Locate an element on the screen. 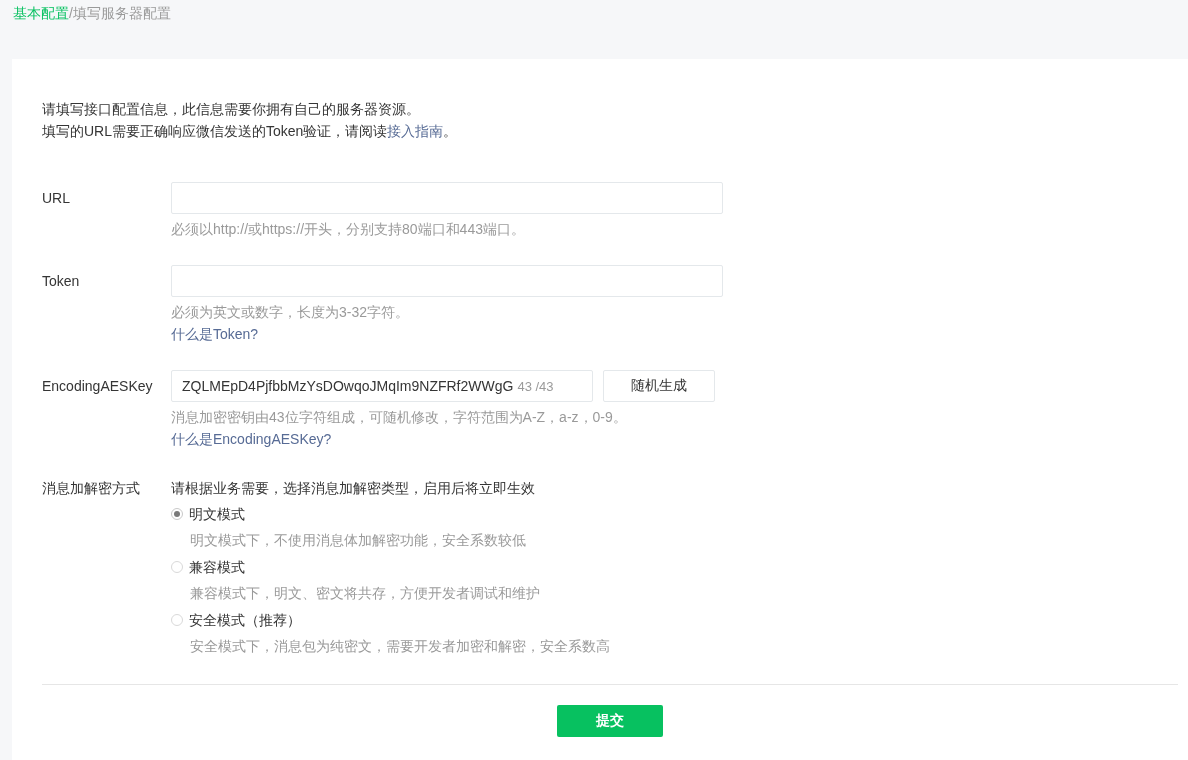 This screenshot has width=1188, height=760. radio-label: 安全模式（推荐） is located at coordinates (245, 620).